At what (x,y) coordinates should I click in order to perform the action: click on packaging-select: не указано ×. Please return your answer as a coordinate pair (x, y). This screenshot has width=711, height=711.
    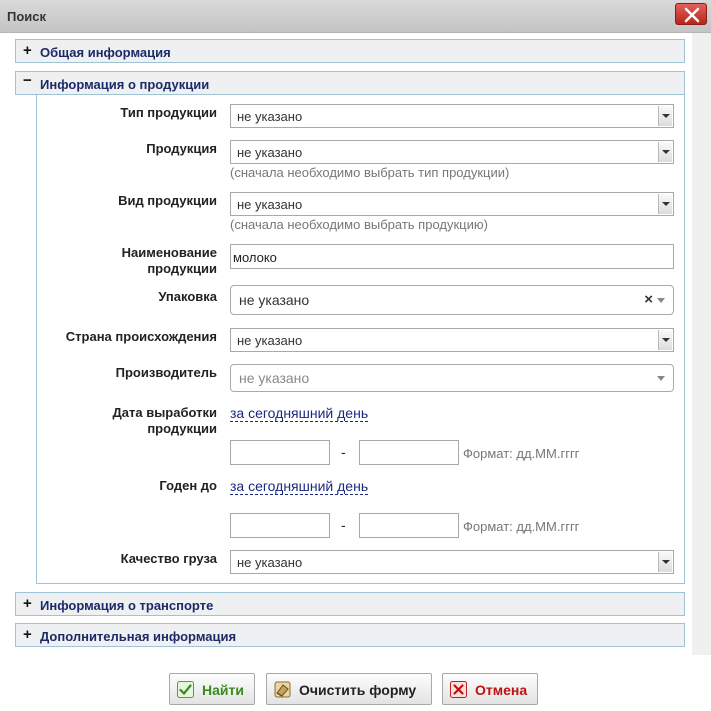
    Looking at the image, I should click on (452, 300).